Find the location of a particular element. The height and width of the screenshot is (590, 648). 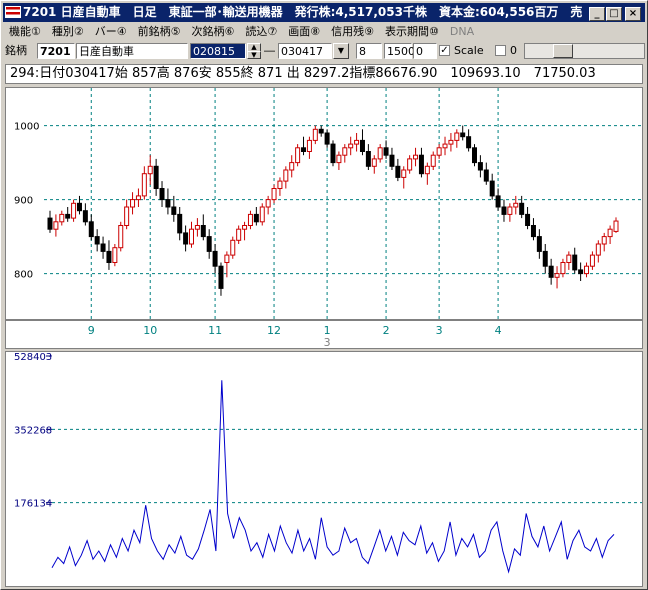

month-label: 3 is located at coordinates (439, 330).